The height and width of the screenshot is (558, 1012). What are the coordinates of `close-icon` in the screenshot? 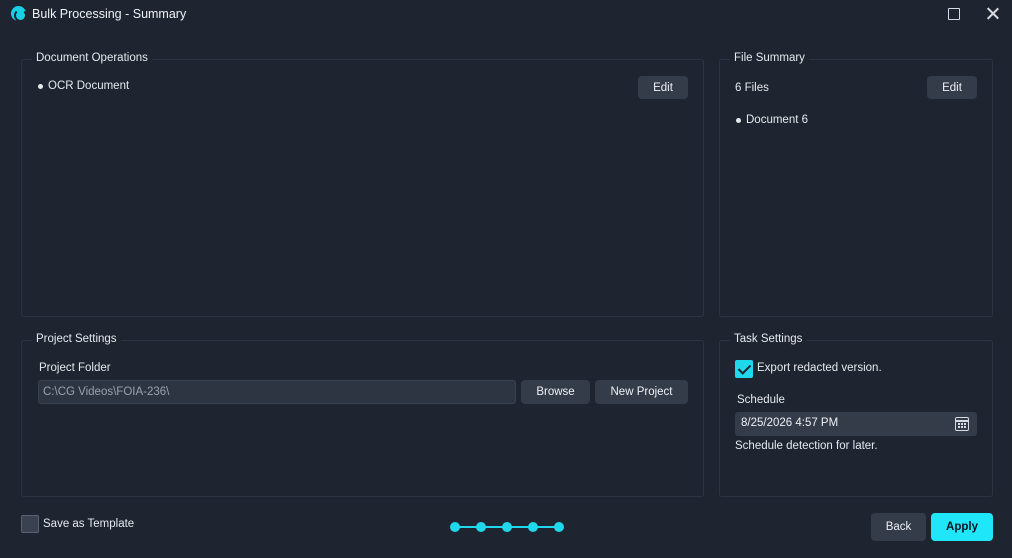 It's located at (993, 14).